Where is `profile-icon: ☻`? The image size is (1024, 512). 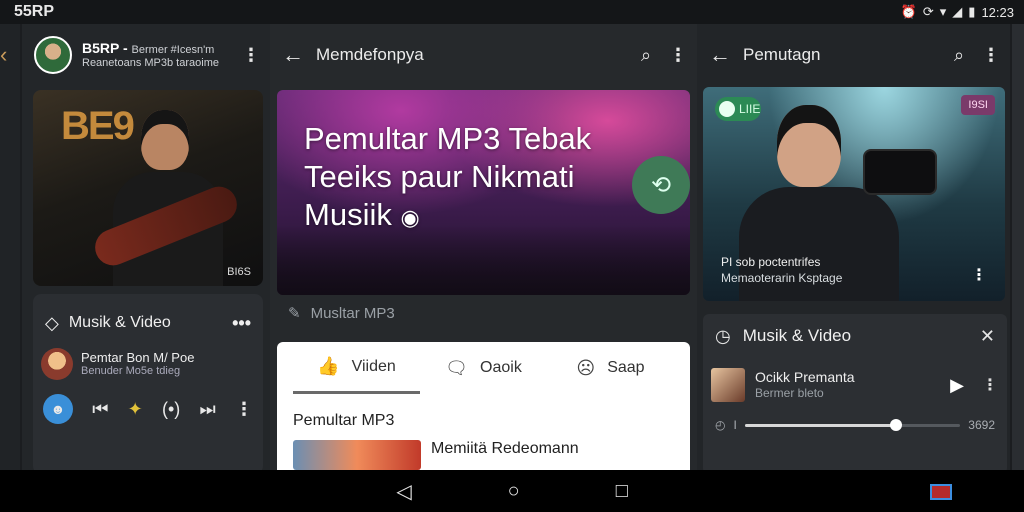 profile-icon: ☻ is located at coordinates (58, 409).